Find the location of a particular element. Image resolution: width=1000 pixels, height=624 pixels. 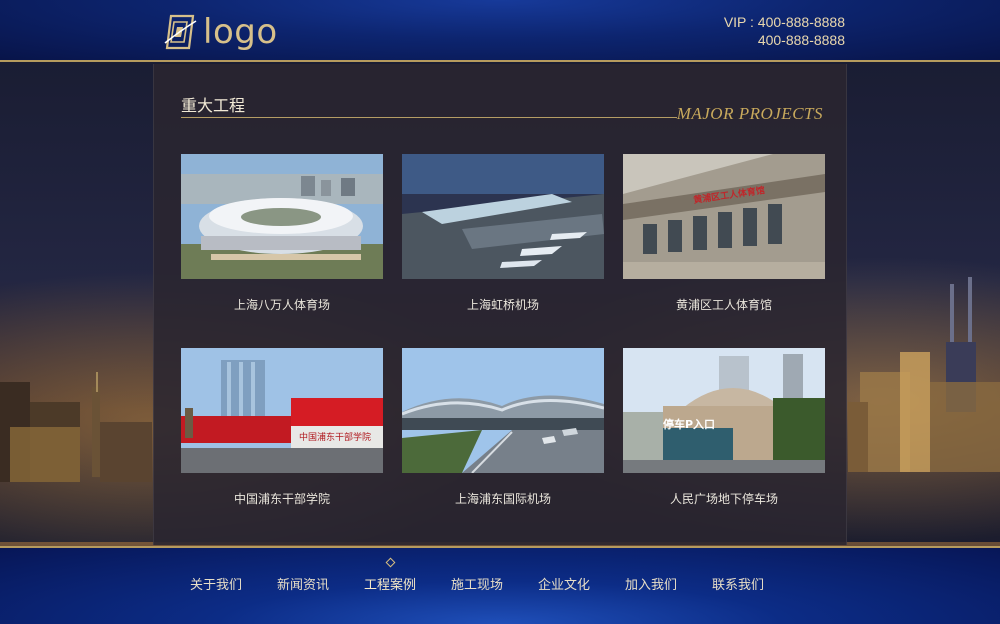

main-nav: 关于我们 新闻资讯 工程案例 施工现场 企业文化 加入我们 联系我们 is located at coordinates (481, 575).